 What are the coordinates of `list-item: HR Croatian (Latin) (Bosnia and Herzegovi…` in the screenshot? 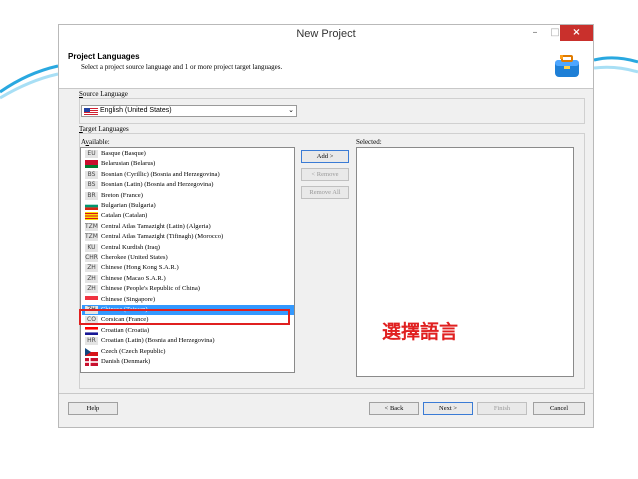 It's located at (188, 341).